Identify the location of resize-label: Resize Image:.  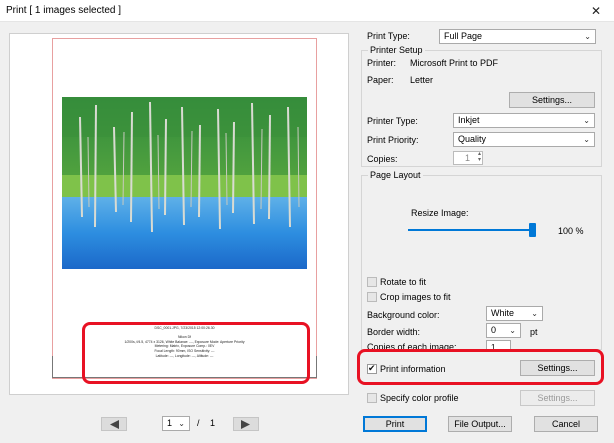
(440, 213).